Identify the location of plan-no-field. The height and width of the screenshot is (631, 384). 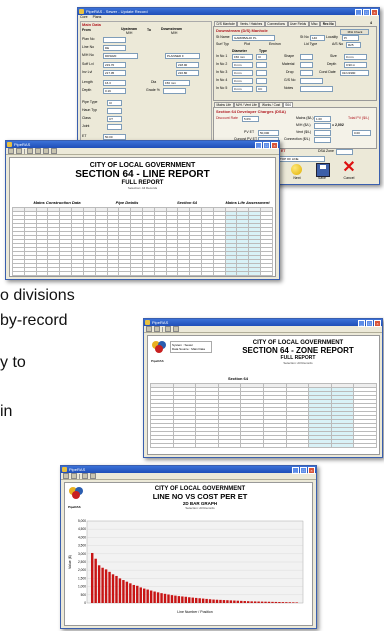
(114, 40).